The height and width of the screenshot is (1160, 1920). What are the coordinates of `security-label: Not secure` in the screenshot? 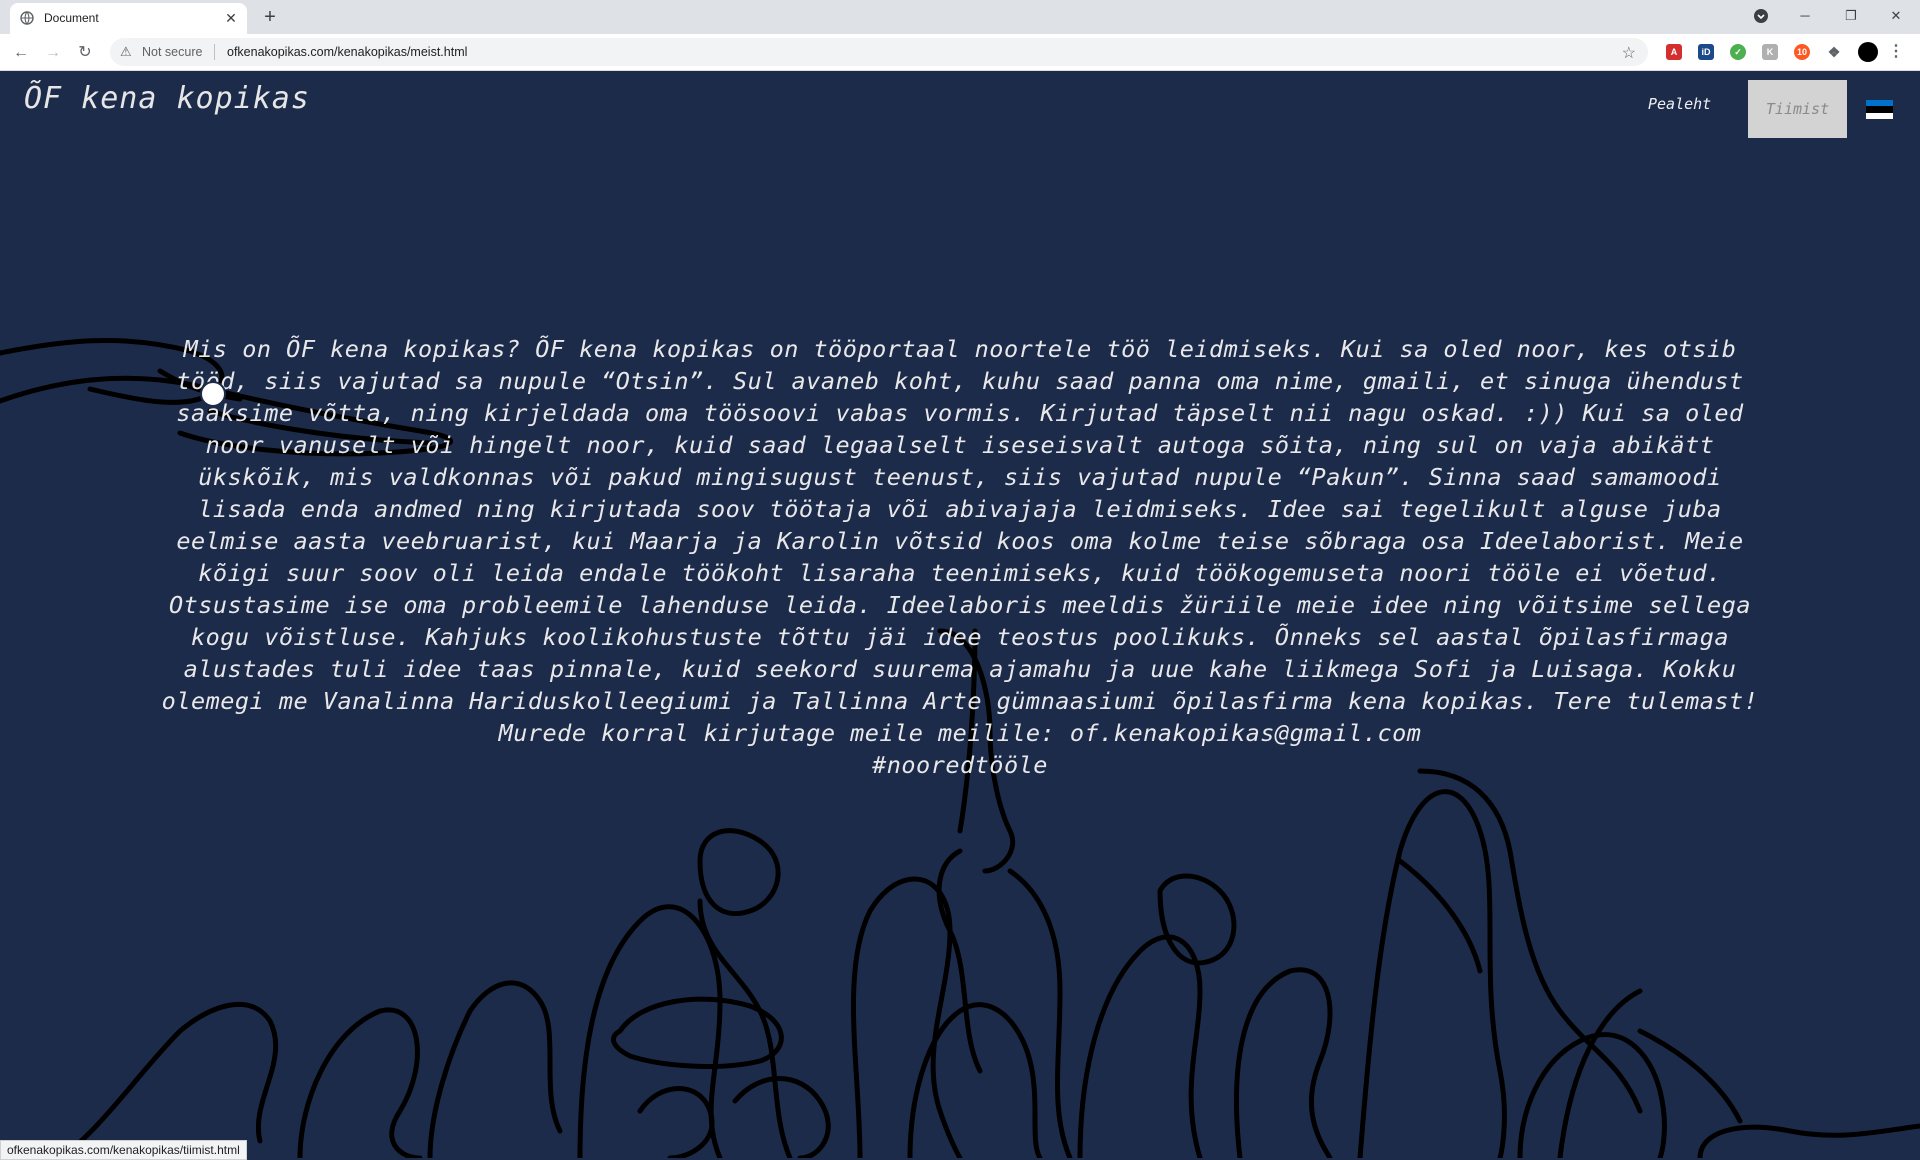 It's located at (172, 52).